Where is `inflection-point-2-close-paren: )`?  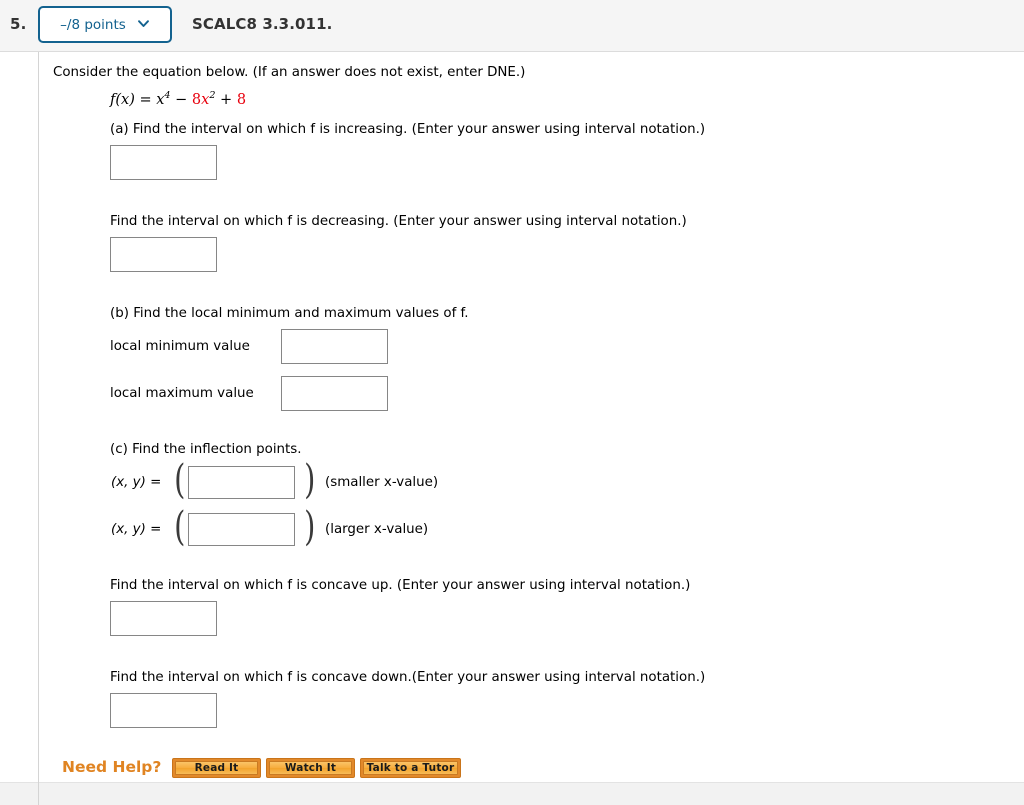
inflection-point-2-close-paren: ) is located at coordinates (310, 527).